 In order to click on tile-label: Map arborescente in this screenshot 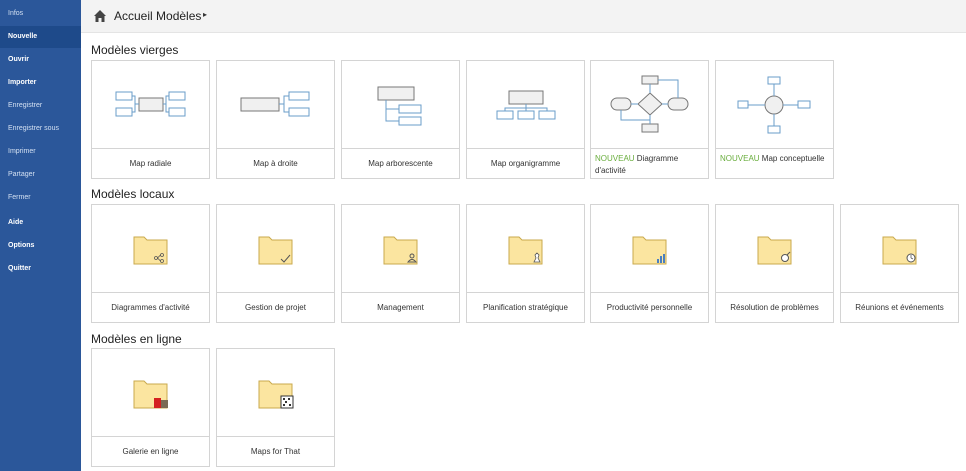, I will do `click(400, 163)`.